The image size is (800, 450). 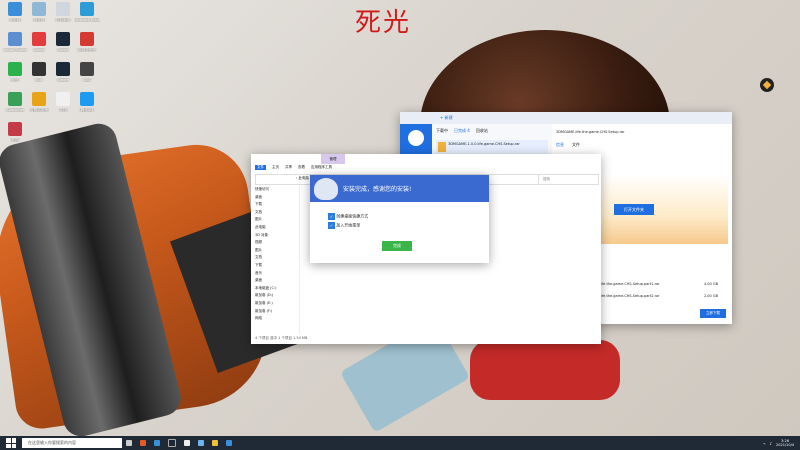 I want to click on install-option: ✓ 加入开始菜单, so click(x=344, y=225).